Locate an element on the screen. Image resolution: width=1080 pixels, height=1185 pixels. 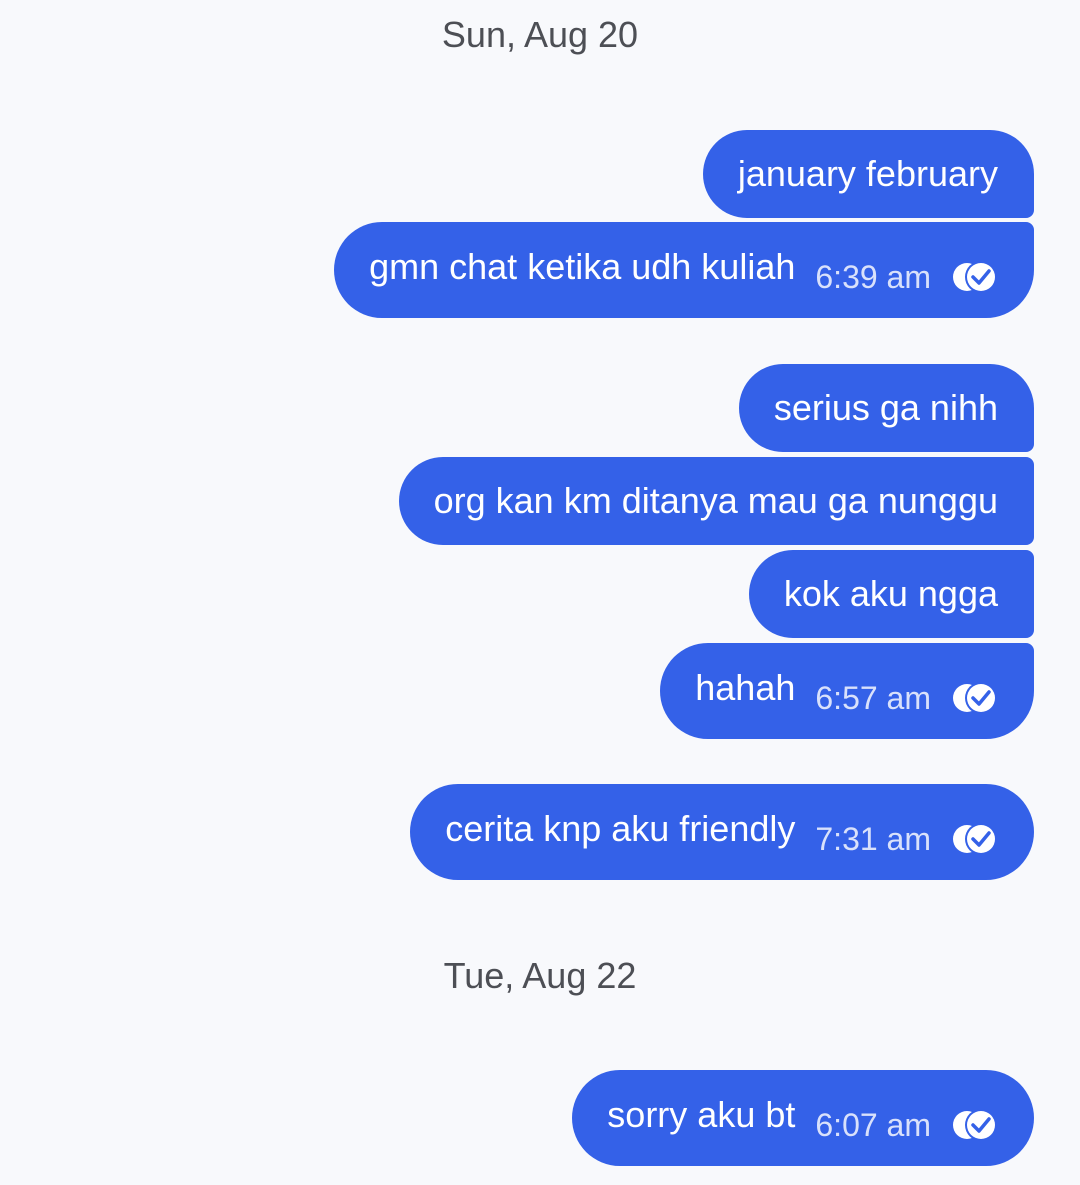
message-text: serius ga nihh is located at coordinates (885, 407).